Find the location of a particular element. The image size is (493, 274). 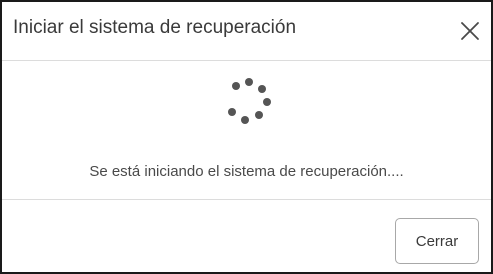

dialog-title: Iniciar el sistema de recuperación is located at coordinates (155, 27).